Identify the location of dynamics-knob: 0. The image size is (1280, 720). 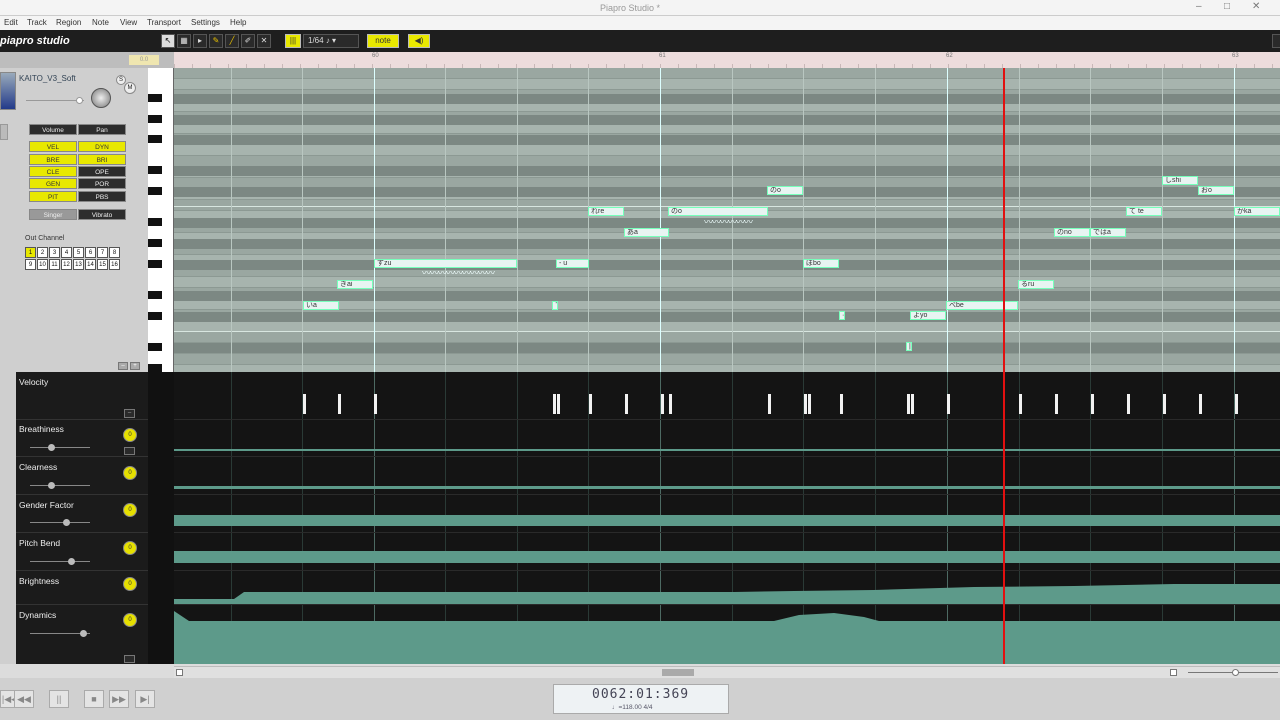
(130, 620).